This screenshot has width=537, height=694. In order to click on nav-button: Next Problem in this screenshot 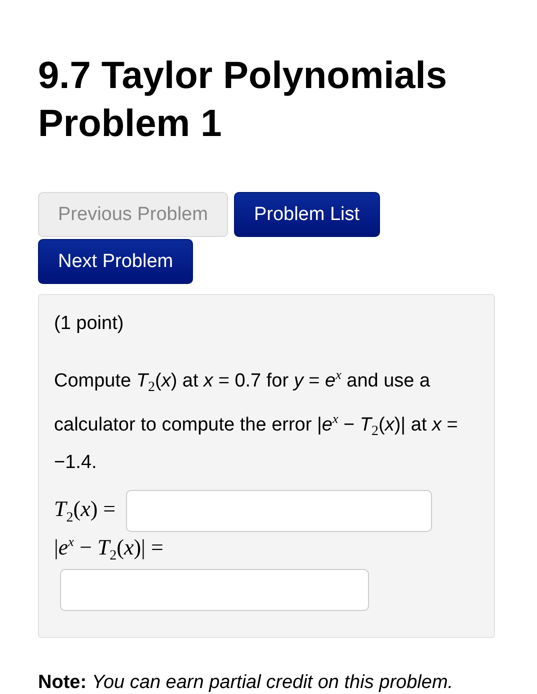, I will do `click(116, 261)`.